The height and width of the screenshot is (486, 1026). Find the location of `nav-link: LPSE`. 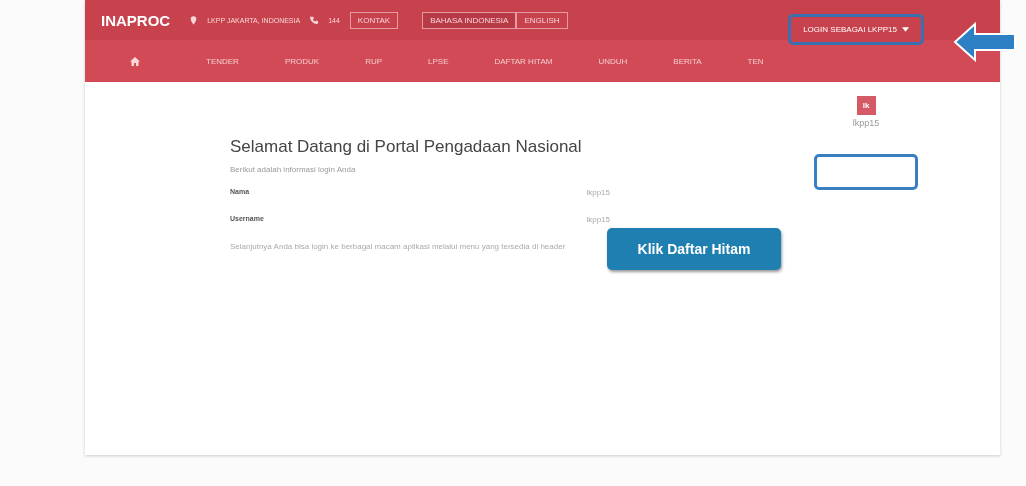

nav-link: LPSE is located at coordinates (438, 61).